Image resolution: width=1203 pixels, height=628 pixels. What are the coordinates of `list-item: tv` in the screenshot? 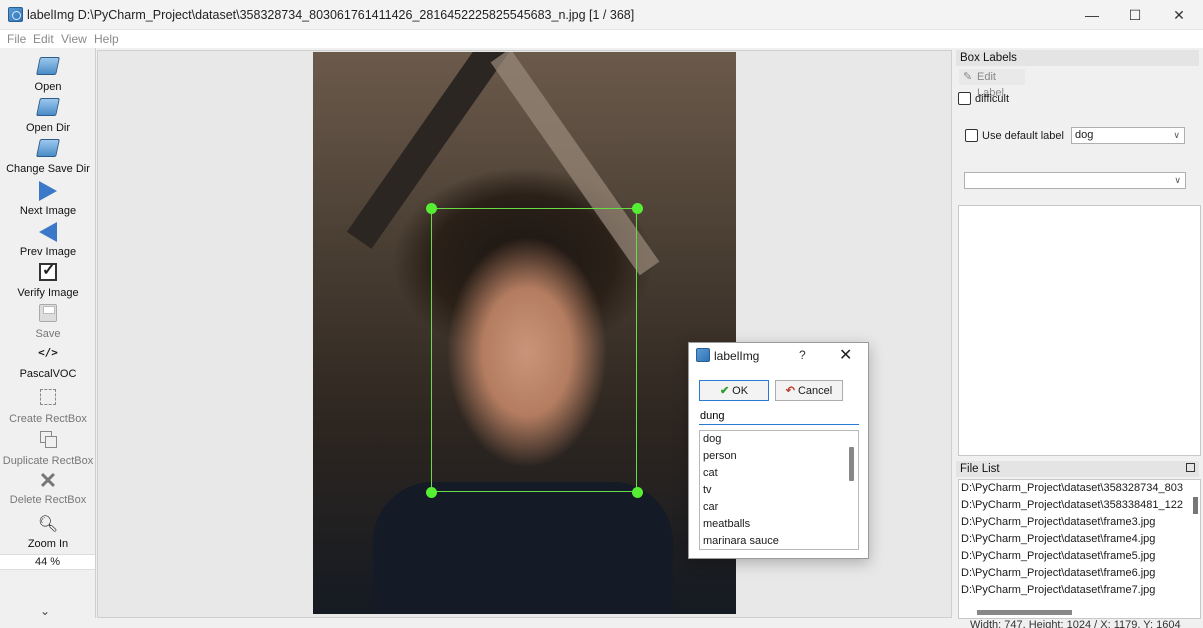 It's located at (779, 490).